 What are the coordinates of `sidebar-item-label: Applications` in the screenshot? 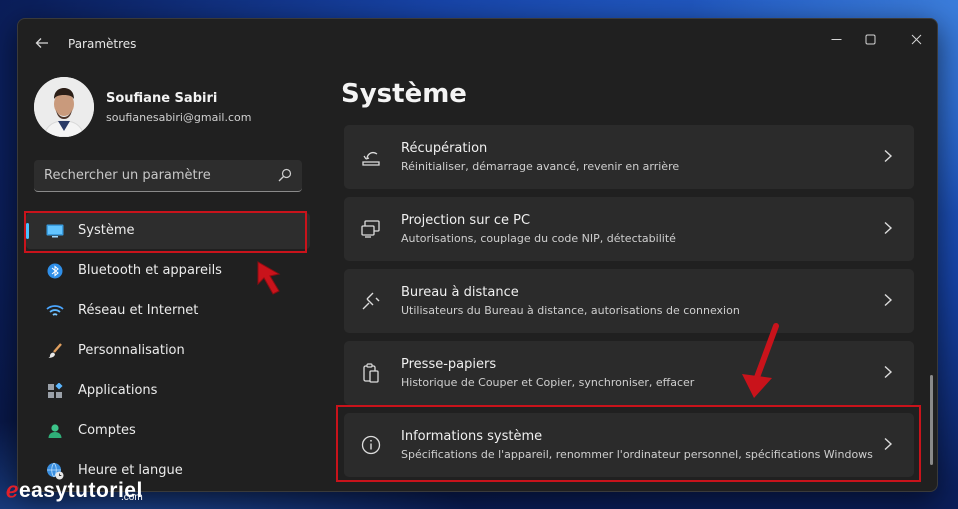 It's located at (118, 390).